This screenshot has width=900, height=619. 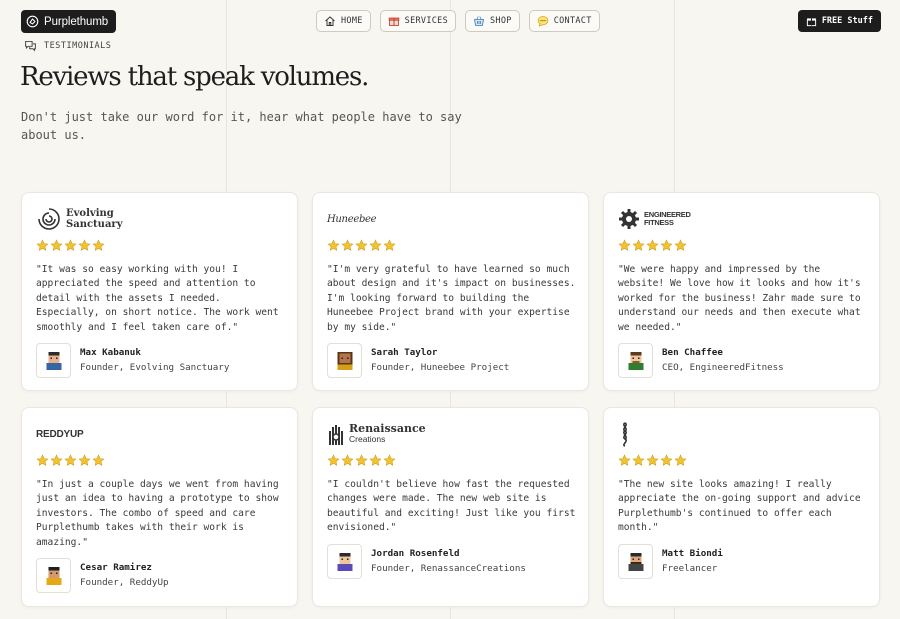 I want to click on brand-name-line1: Renaissance, so click(x=387, y=428).